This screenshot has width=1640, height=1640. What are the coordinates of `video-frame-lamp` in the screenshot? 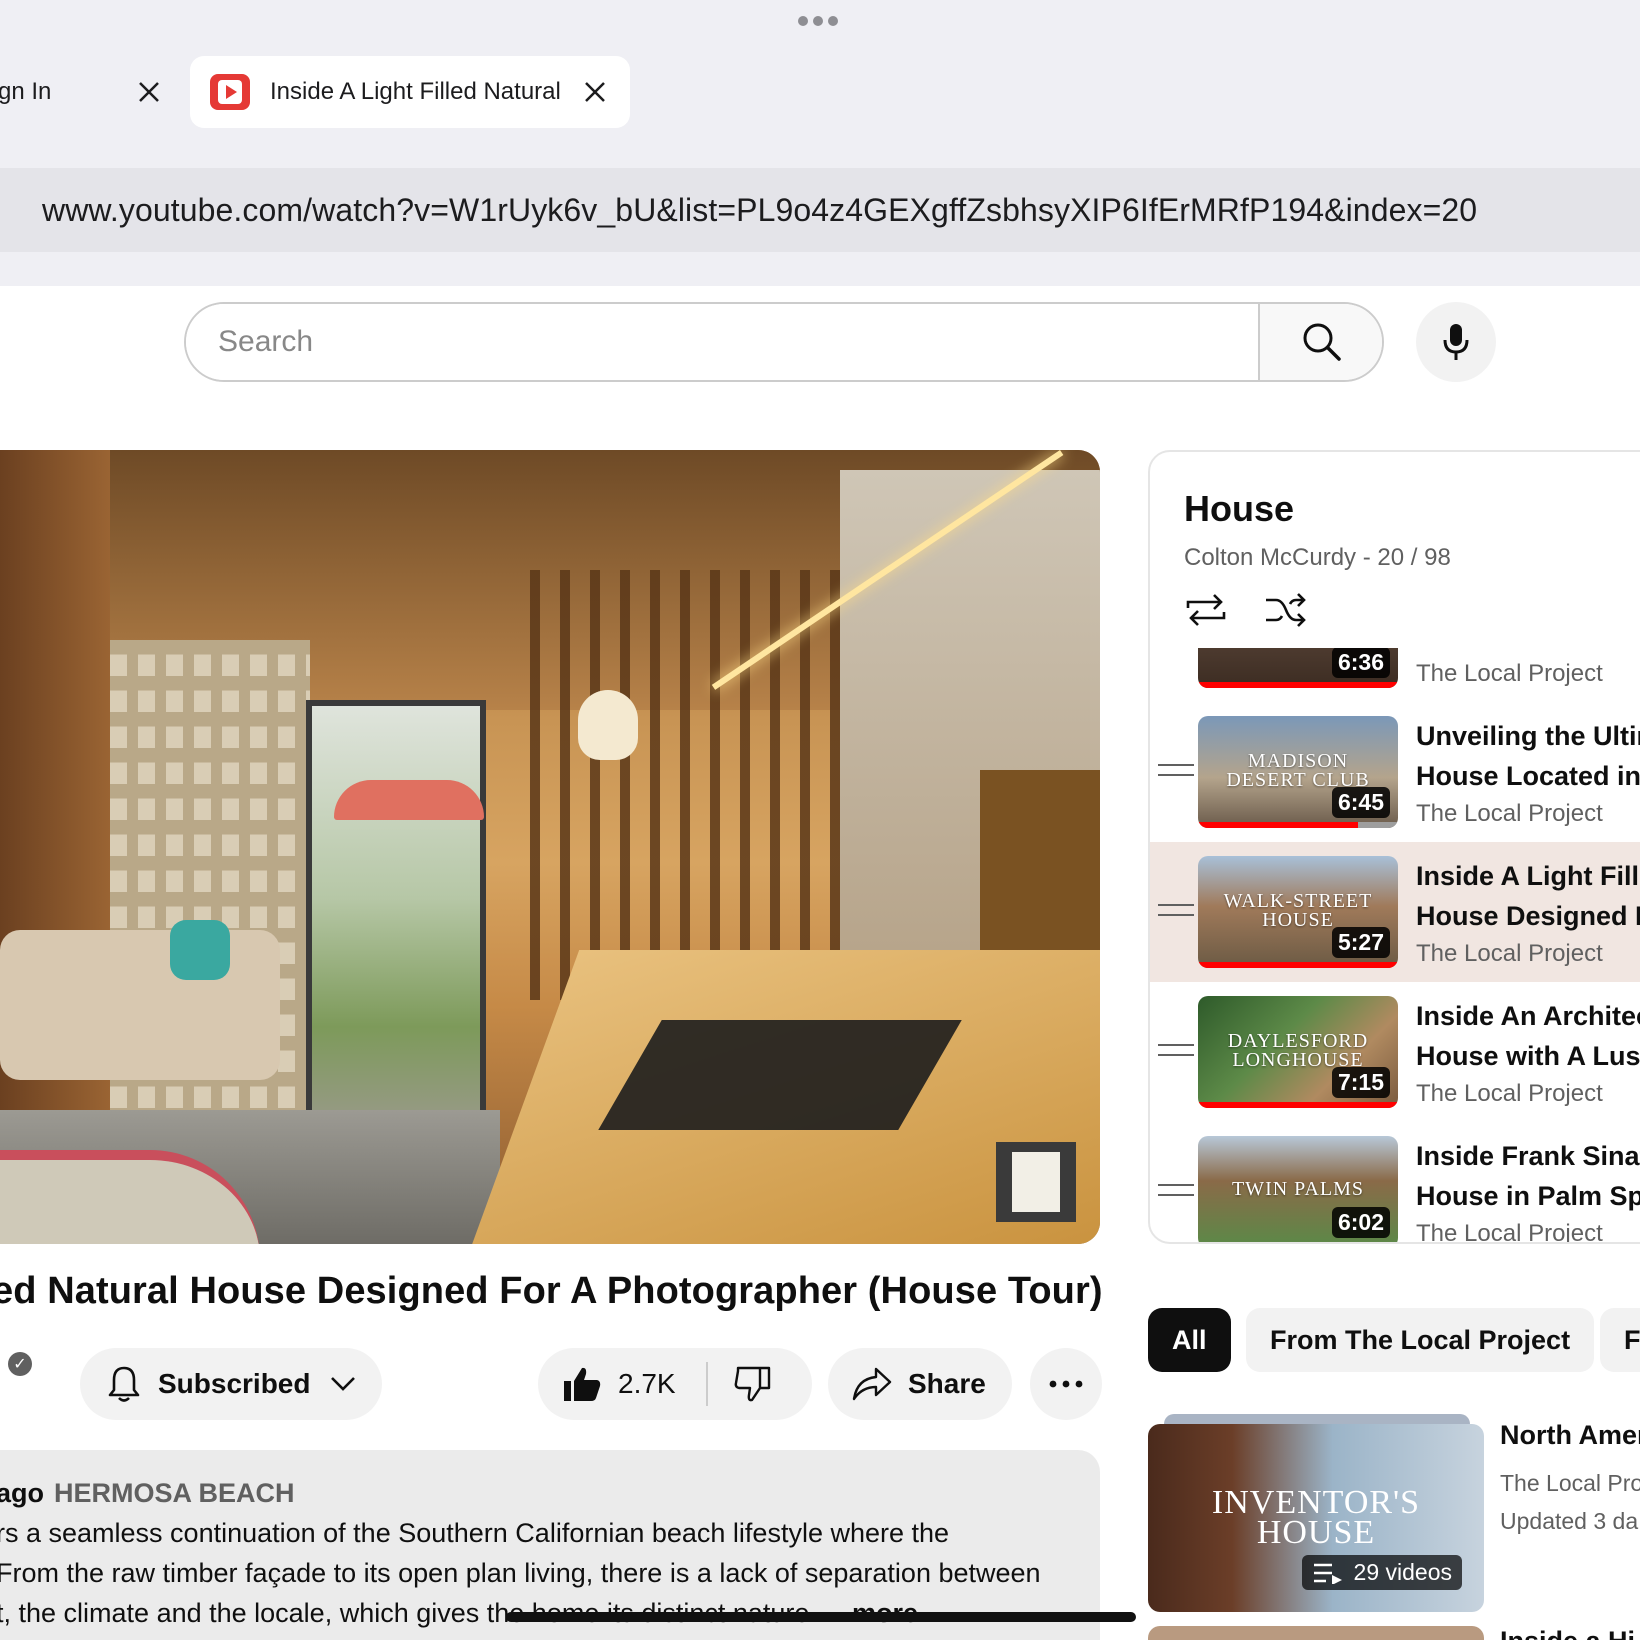 It's located at (608, 725).